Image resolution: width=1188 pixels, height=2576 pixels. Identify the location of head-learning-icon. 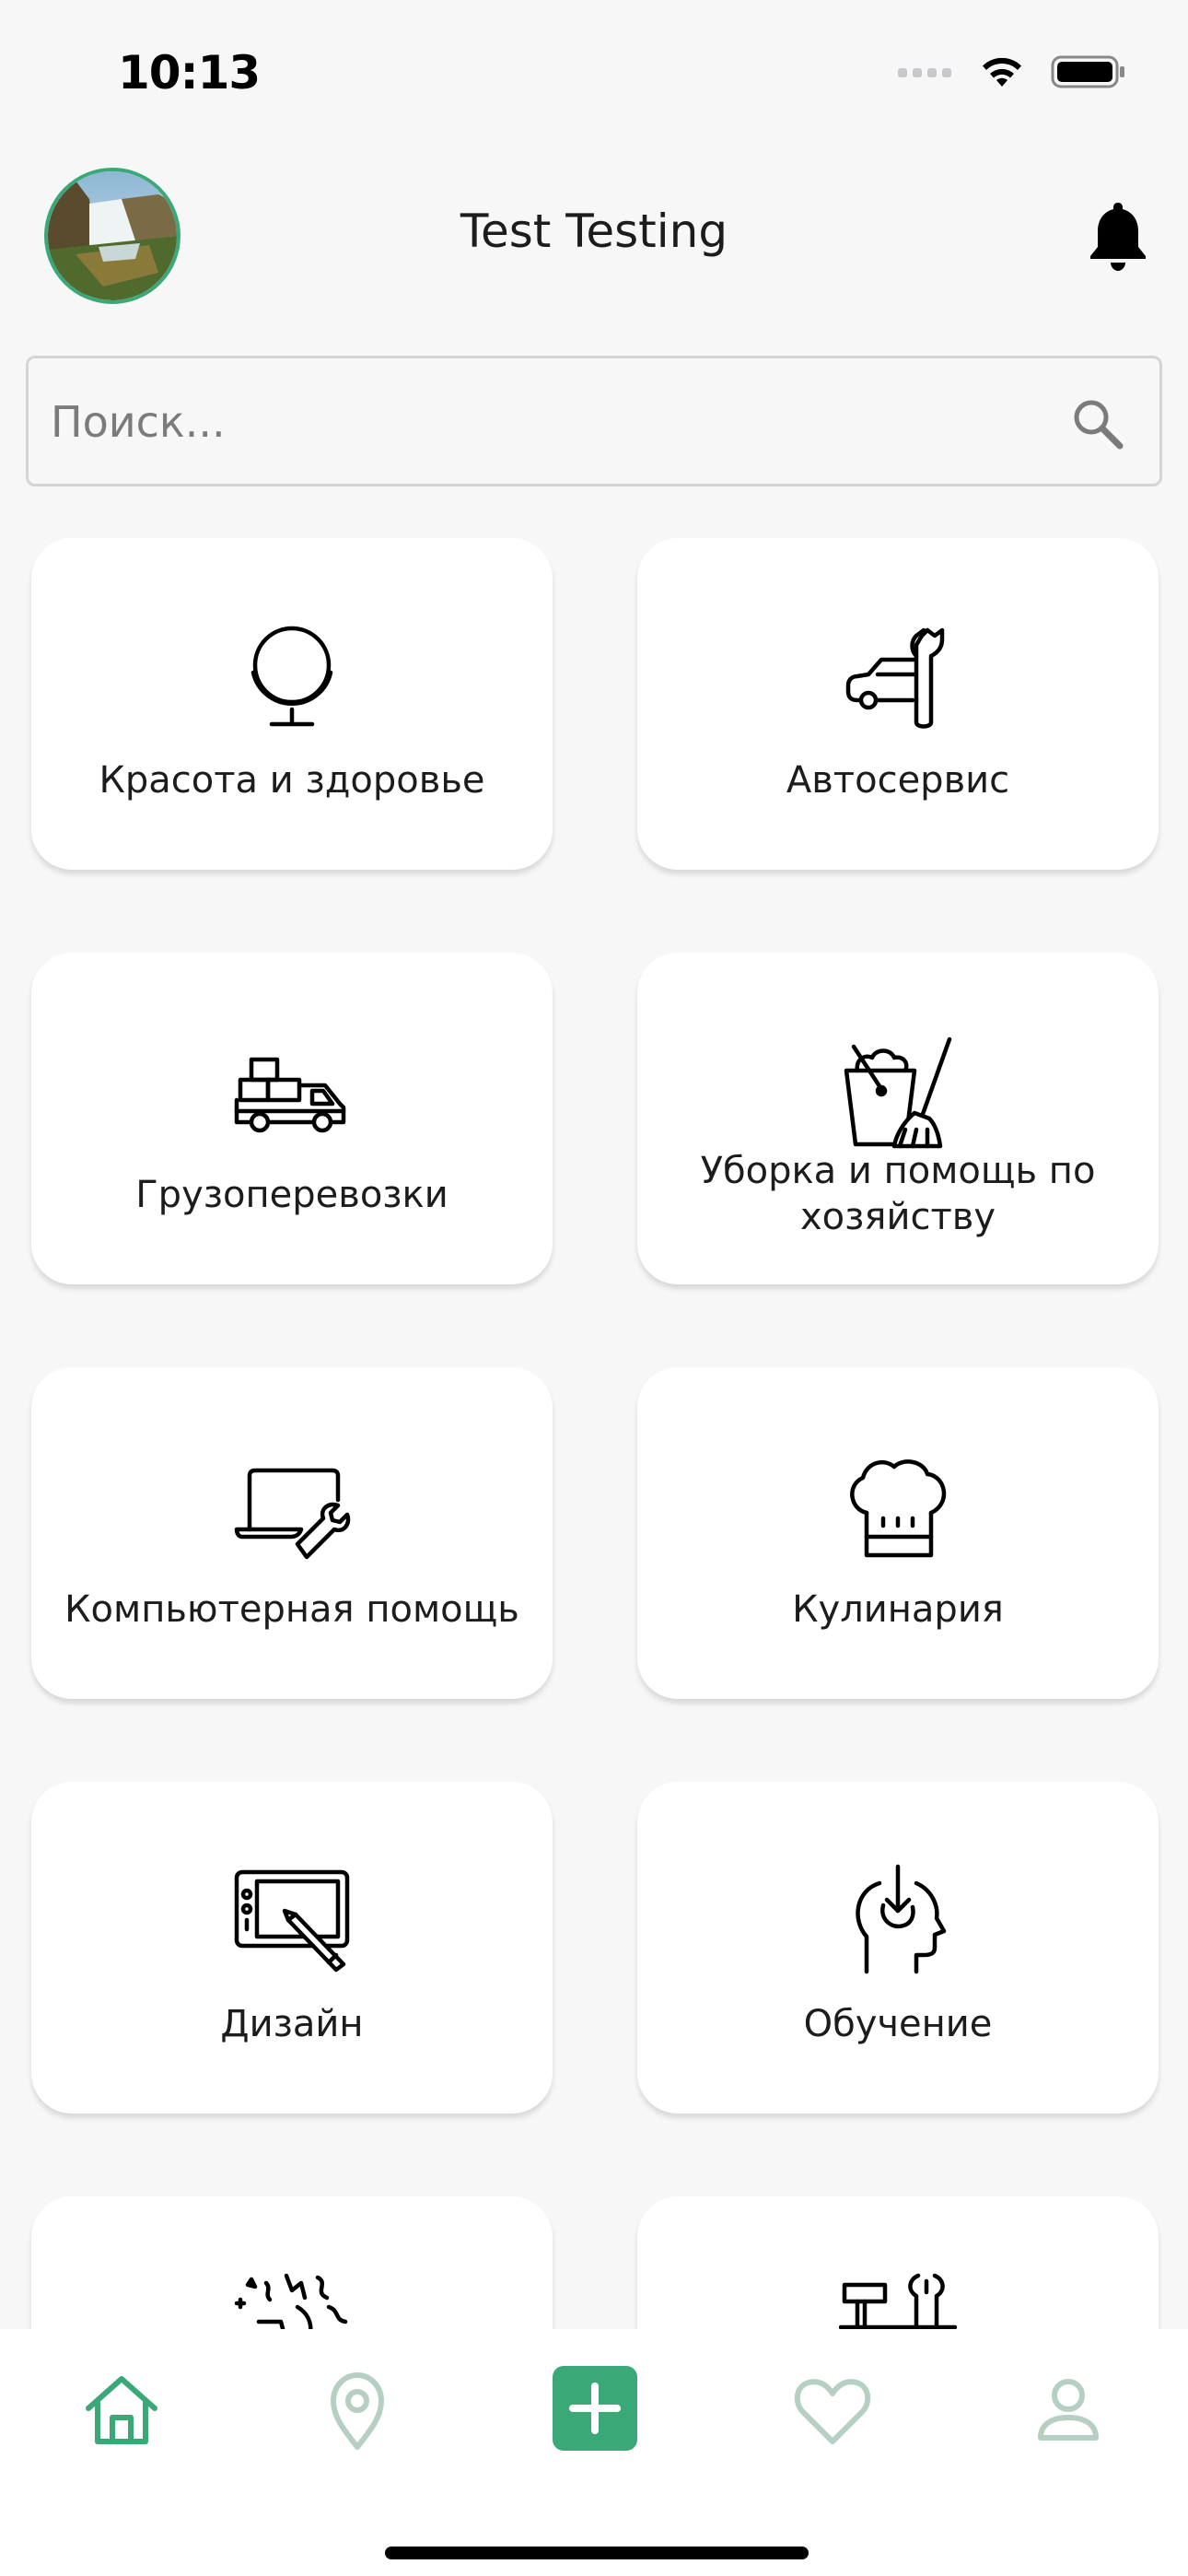
(901, 1919).